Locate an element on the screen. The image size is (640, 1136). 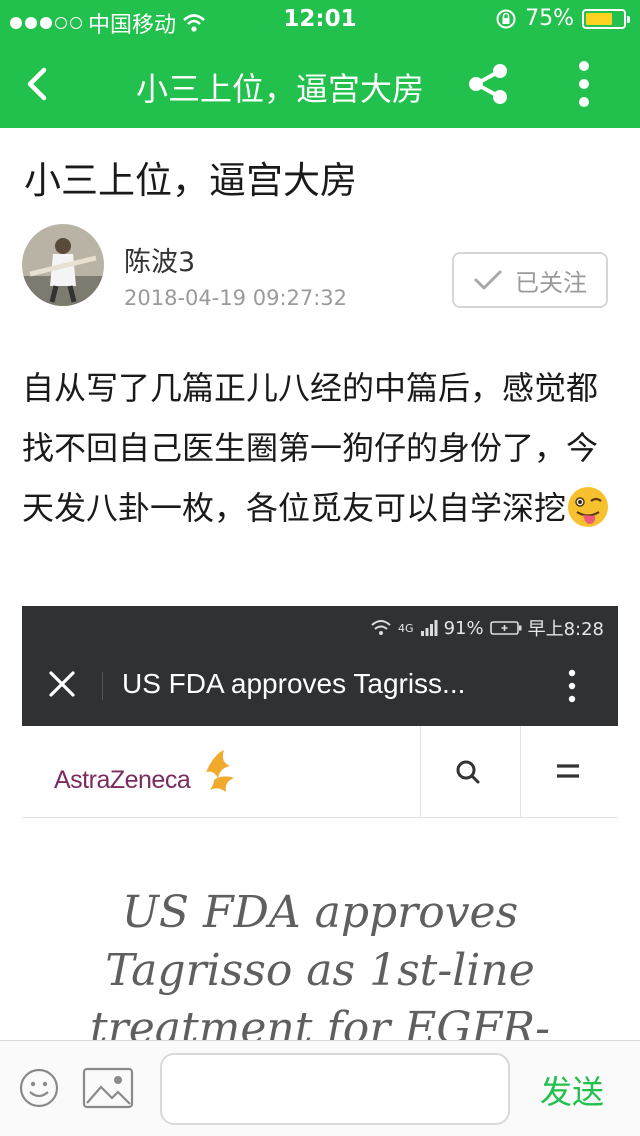
top-bar: 中国移动 12:01 75% 小三上位，逼宫大房 is located at coordinates (320, 64).